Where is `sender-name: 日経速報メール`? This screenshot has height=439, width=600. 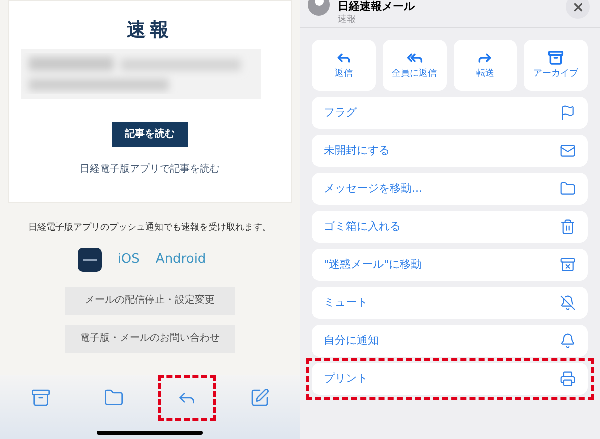
sender-name: 日経速報メール is located at coordinates (376, 7).